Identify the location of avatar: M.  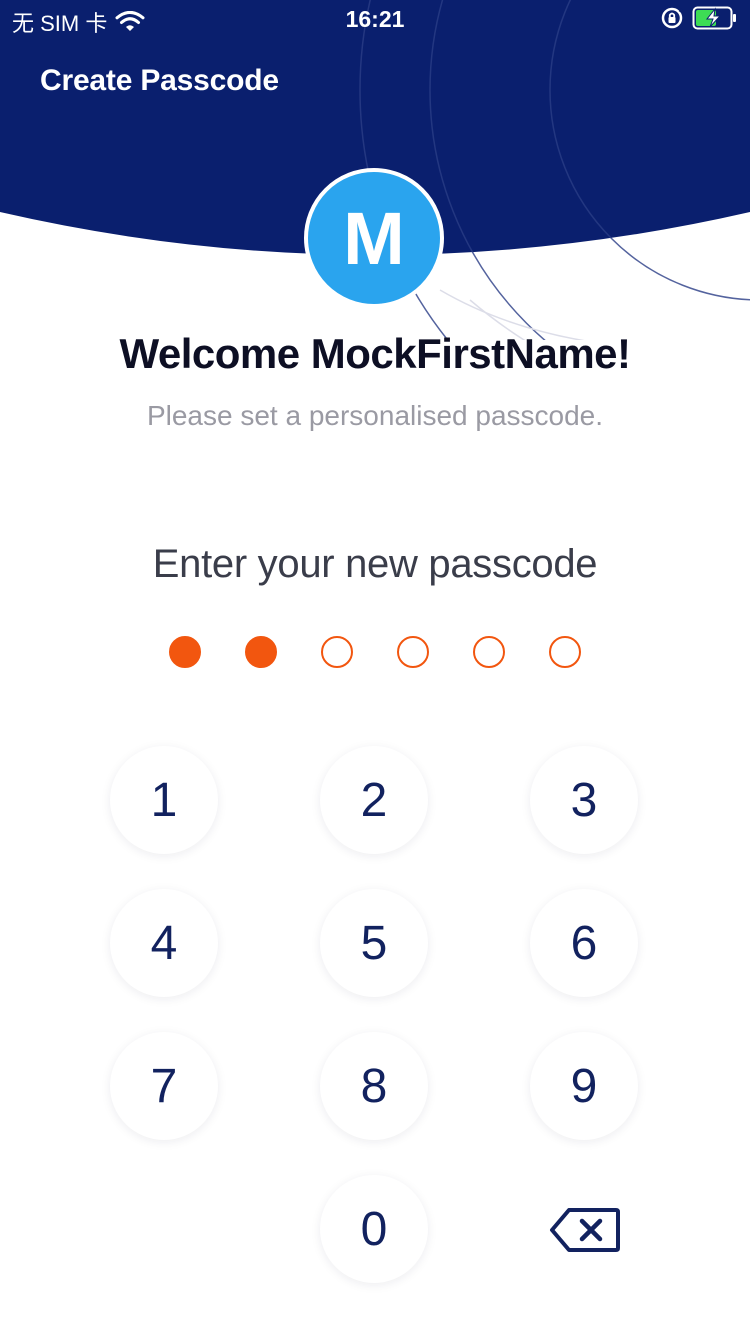
(374, 238).